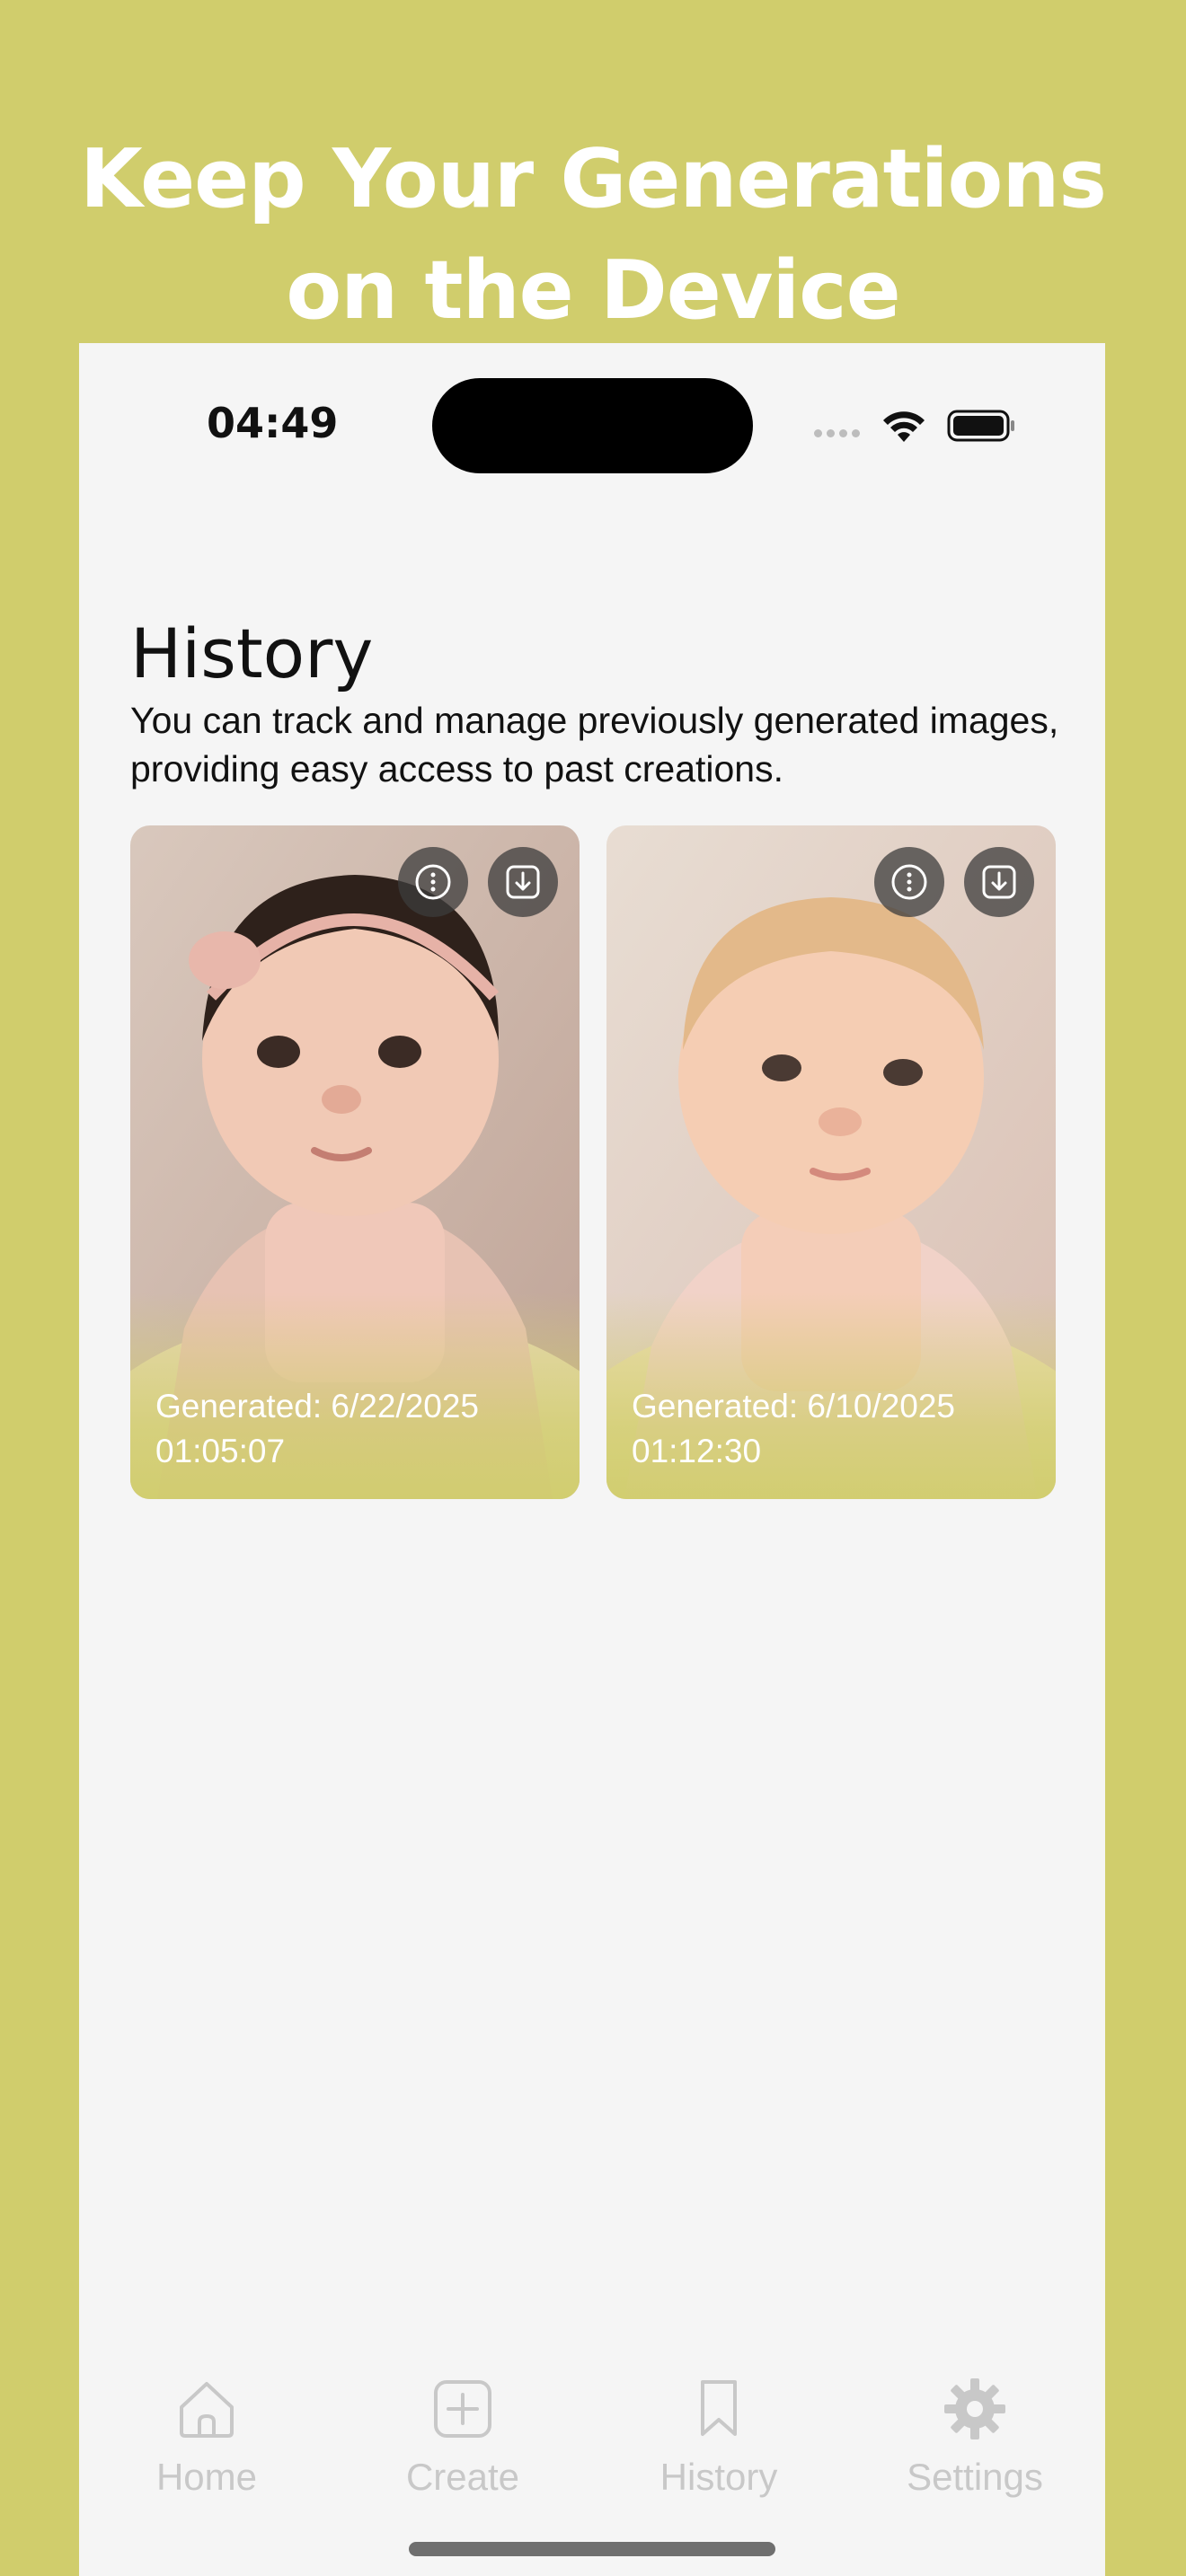 The width and height of the screenshot is (1186, 2576). What do you see at coordinates (462, 2477) in the screenshot?
I see `tab-create-label: Create` at bounding box center [462, 2477].